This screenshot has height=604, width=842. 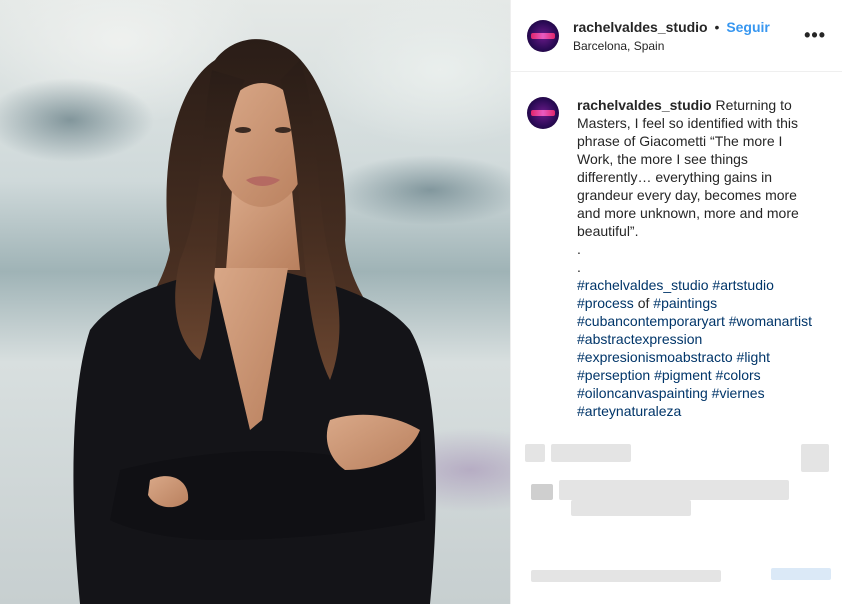 What do you see at coordinates (685, 303) in the screenshot?
I see `hashtag-link: #paintings` at bounding box center [685, 303].